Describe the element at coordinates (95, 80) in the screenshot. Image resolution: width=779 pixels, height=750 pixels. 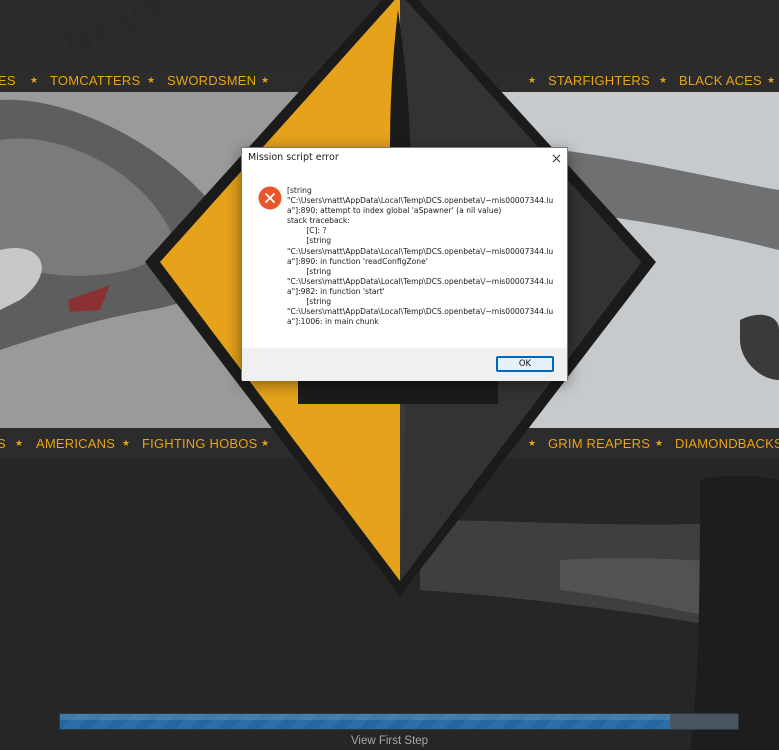
I see `banner-squadron: TOMCATTERS` at that location.